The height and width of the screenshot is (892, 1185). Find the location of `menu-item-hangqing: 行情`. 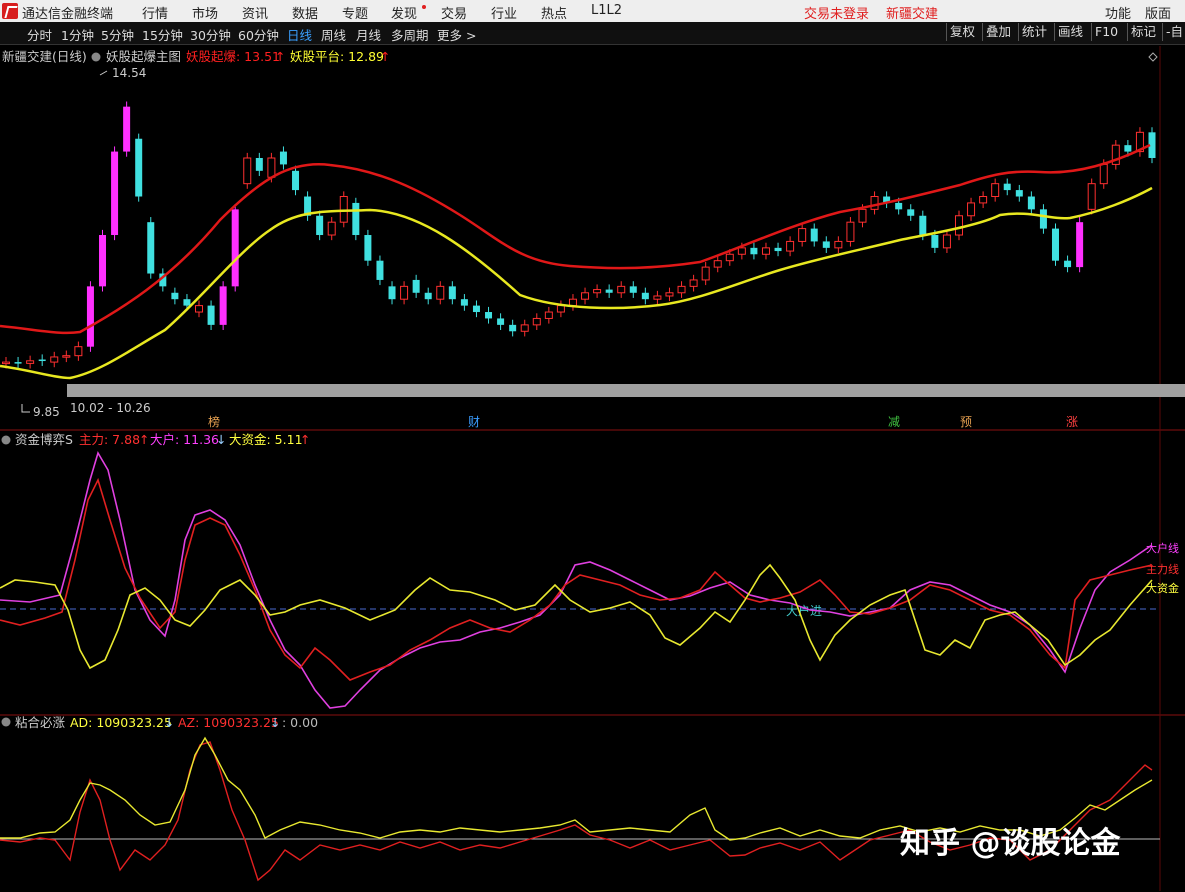

menu-item-hangqing: 行情 is located at coordinates (155, 12).